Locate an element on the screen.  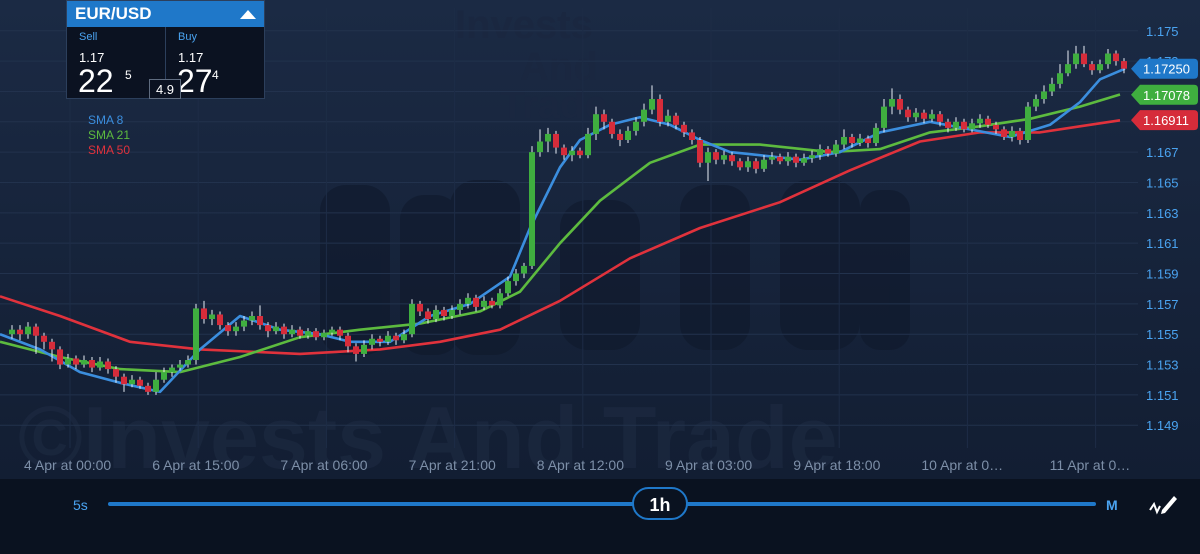
timeframe-max-label: M is located at coordinates (1112, 505).